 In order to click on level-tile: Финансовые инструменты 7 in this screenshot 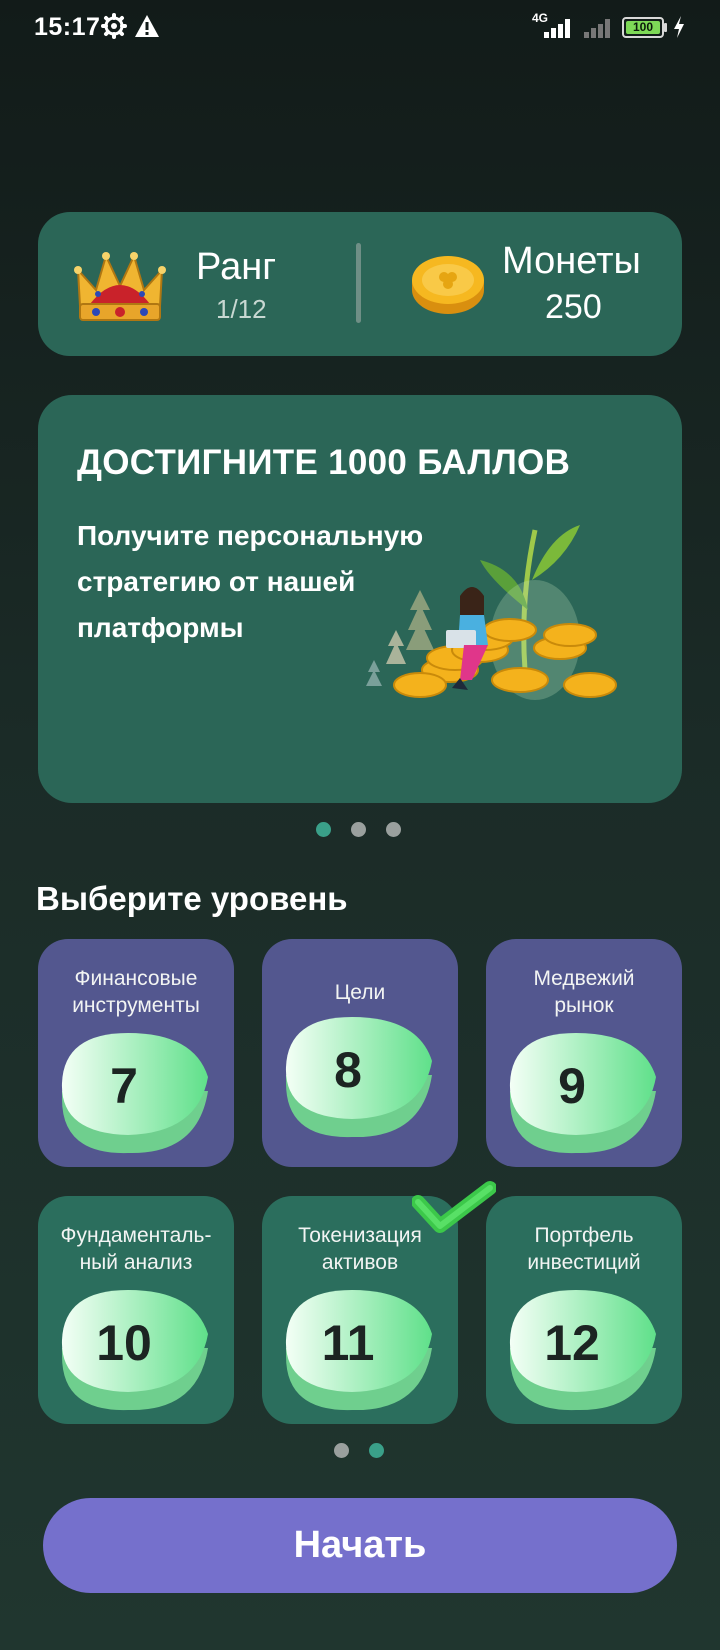, I will do `click(136, 1053)`.